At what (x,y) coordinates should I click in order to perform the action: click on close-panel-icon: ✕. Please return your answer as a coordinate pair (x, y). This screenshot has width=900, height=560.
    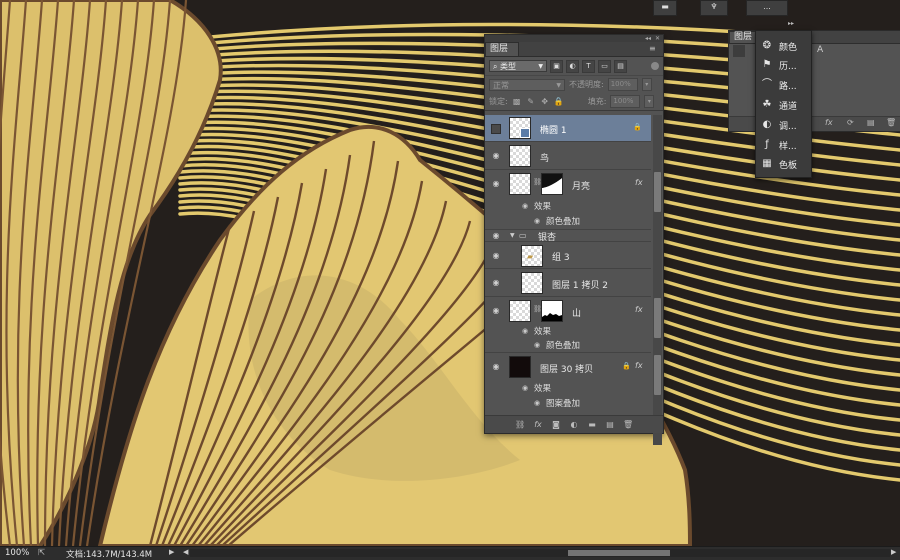
    Looking at the image, I should click on (657, 38).